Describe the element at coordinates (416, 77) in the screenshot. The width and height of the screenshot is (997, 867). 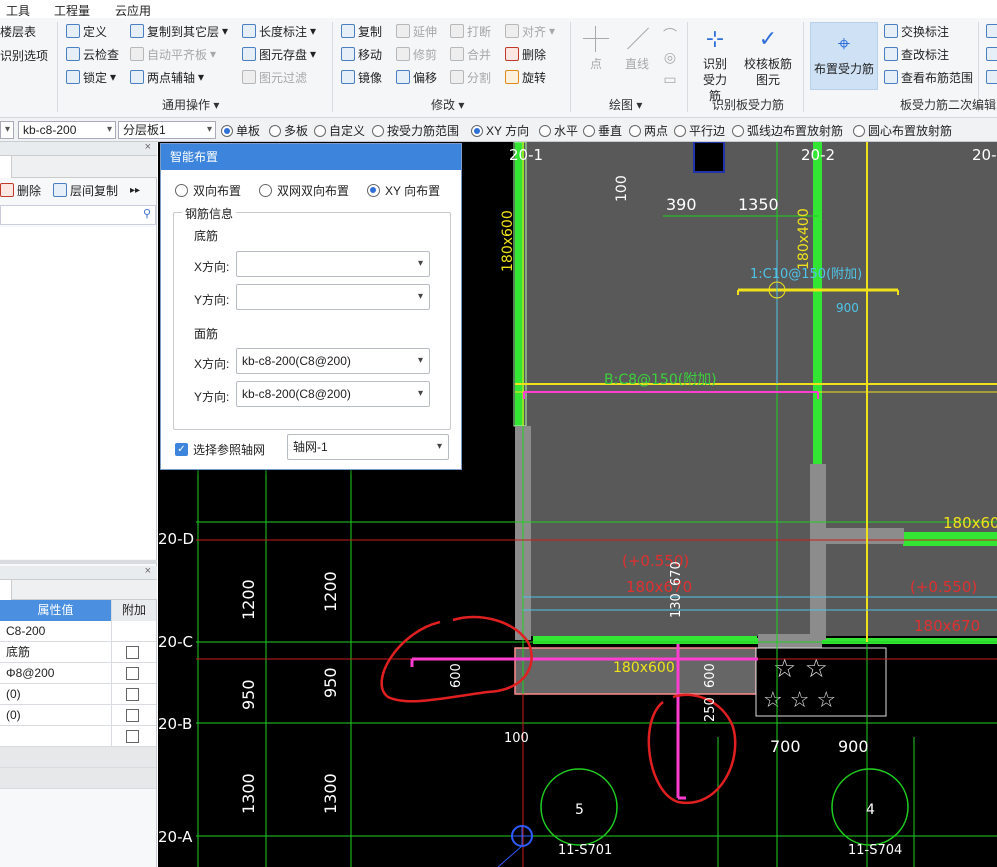
I see `offset-button: 偏移` at that location.